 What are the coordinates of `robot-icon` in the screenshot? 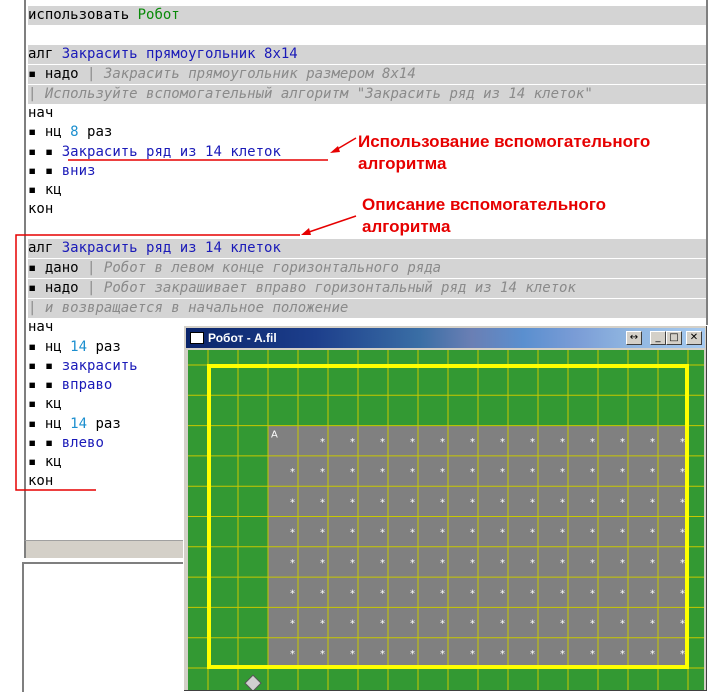 It's located at (253, 683).